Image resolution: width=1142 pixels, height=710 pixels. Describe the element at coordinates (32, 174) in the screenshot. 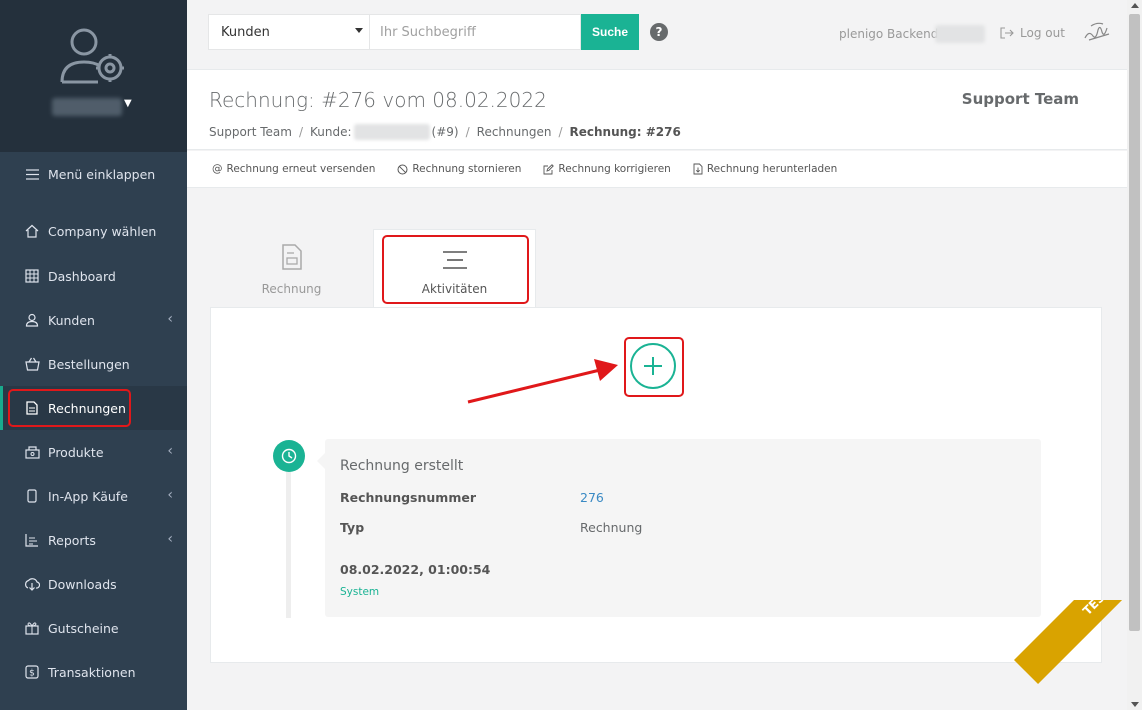

I see `menu-icon` at that location.